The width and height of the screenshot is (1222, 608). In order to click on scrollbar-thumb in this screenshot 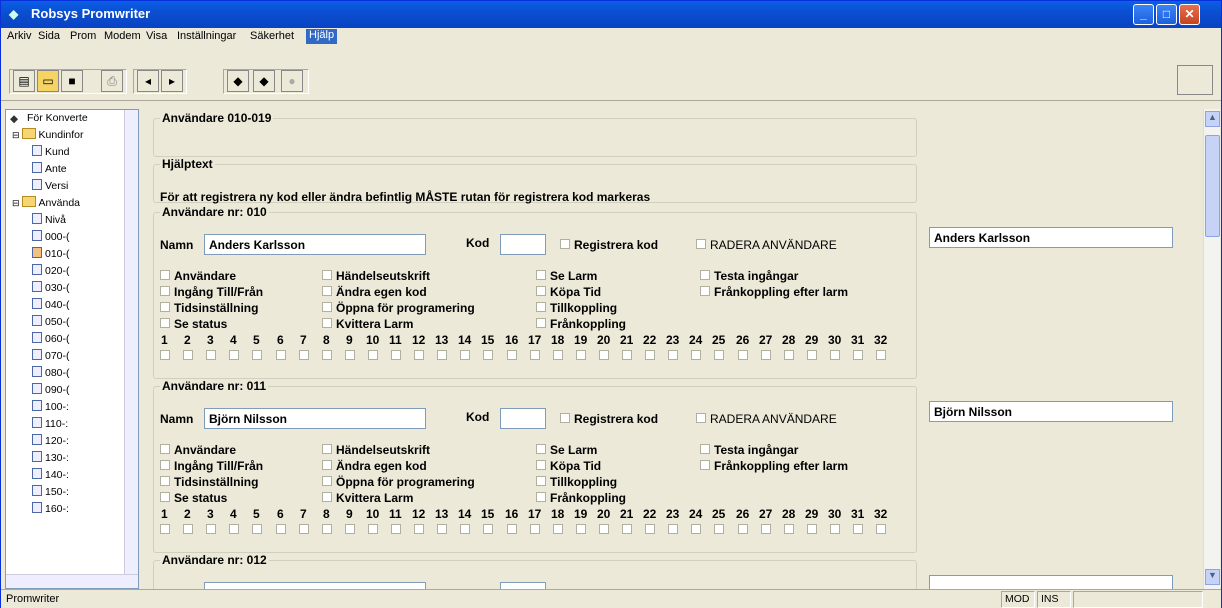, I will do `click(1212, 186)`.